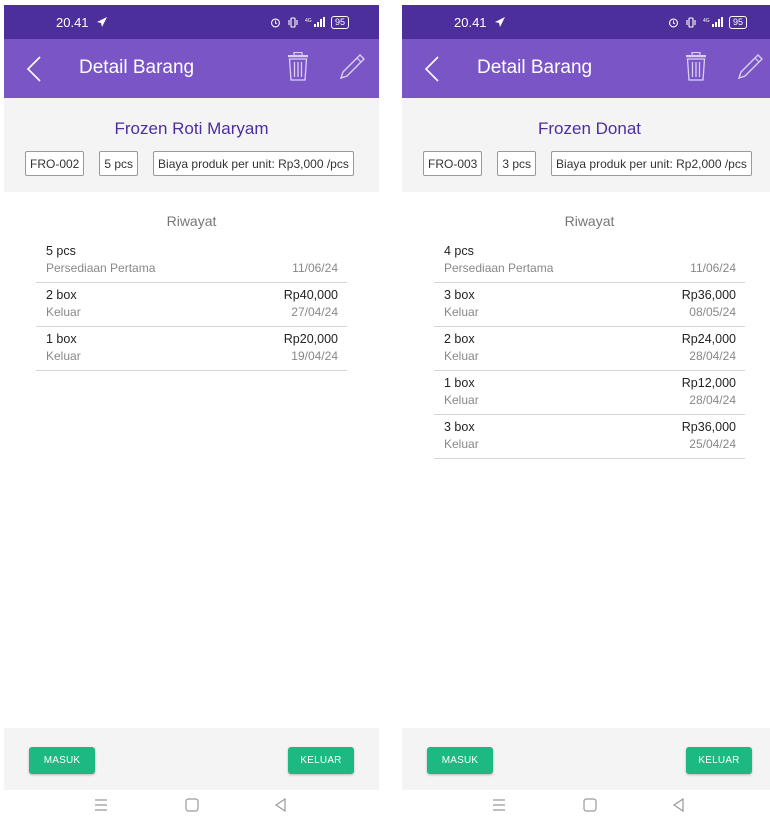  Describe the element at coordinates (191, 128) in the screenshot. I see `product-name: Frozen Roti Maryam` at that location.